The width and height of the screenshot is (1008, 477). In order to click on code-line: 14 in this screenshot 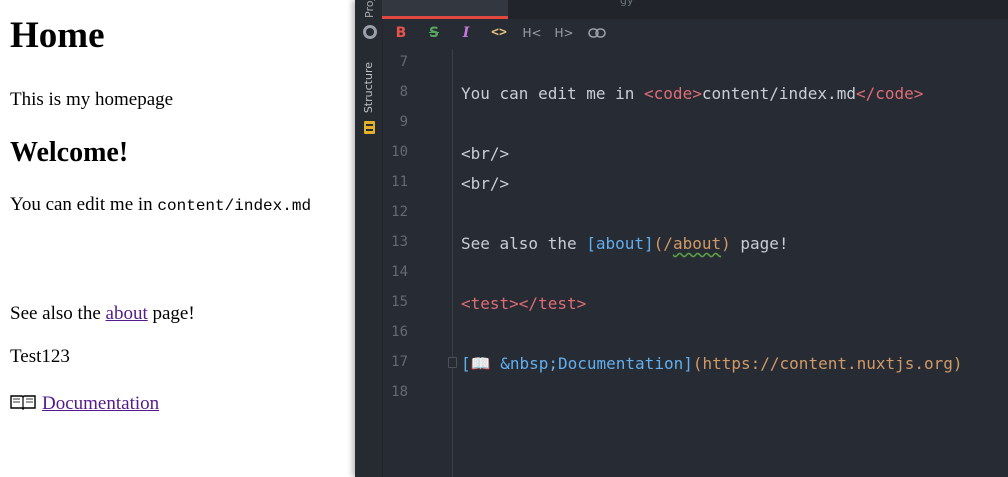, I will do `click(681, 273)`.